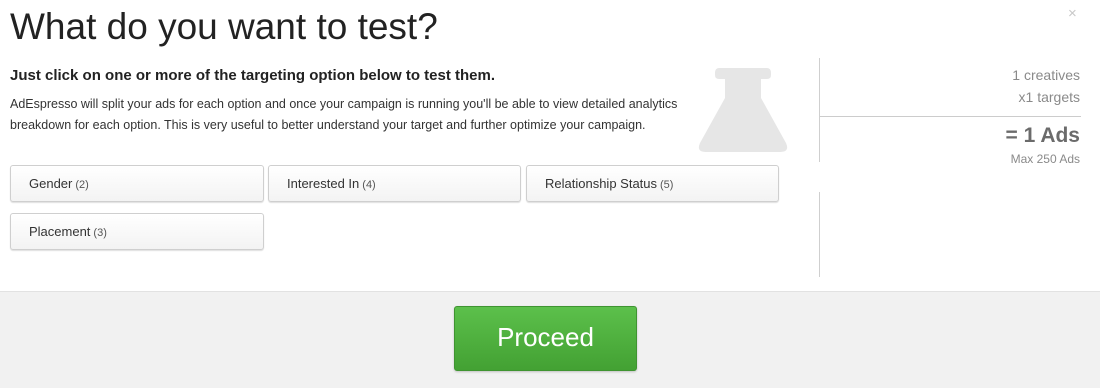  Describe the element at coordinates (667, 185) in the screenshot. I see `option-count: (5)` at that location.